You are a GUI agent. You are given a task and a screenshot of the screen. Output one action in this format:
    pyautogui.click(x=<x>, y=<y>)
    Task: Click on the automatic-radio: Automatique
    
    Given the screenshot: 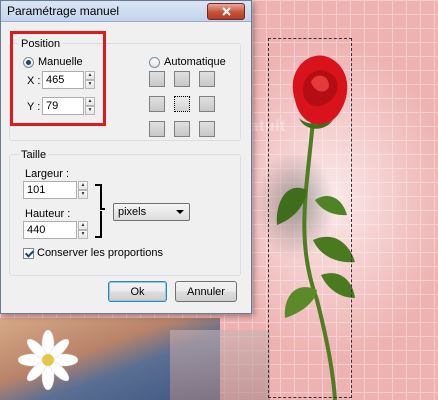 What is the action you would take?
    pyautogui.click(x=187, y=62)
    